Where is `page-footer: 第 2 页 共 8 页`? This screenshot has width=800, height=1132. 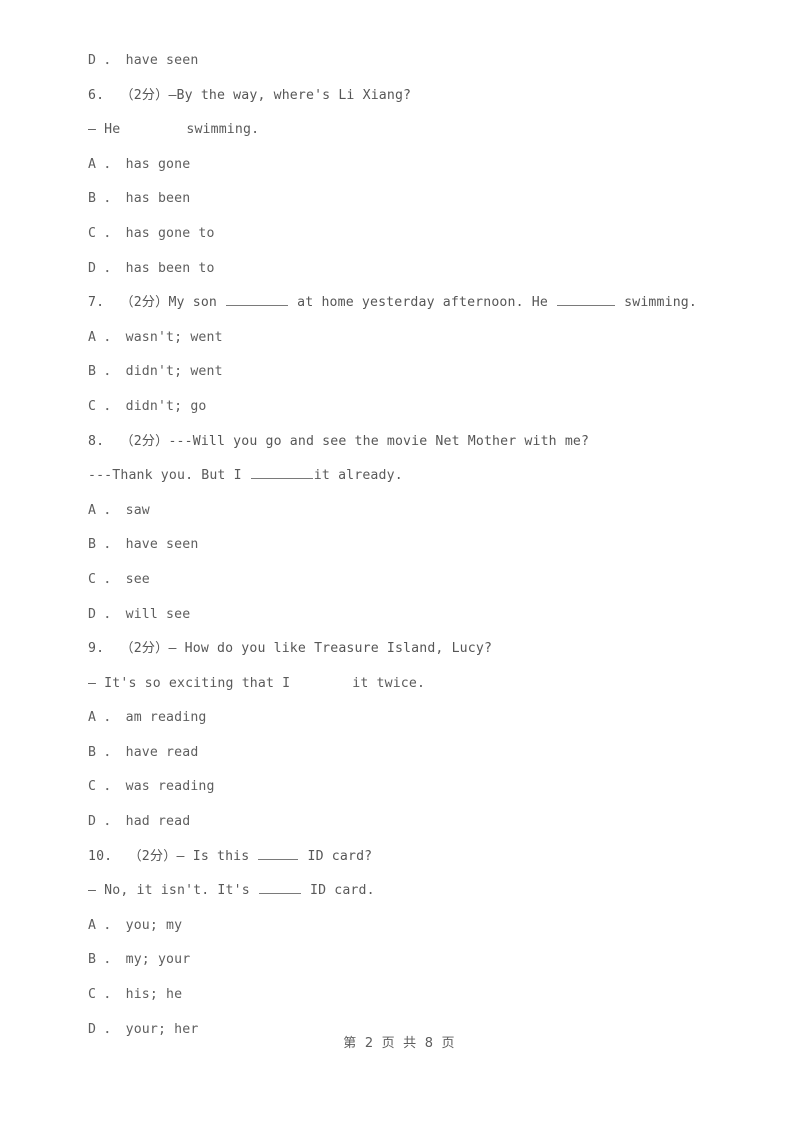
page-footer: 第 2 页 共 8 页 is located at coordinates (400, 1043).